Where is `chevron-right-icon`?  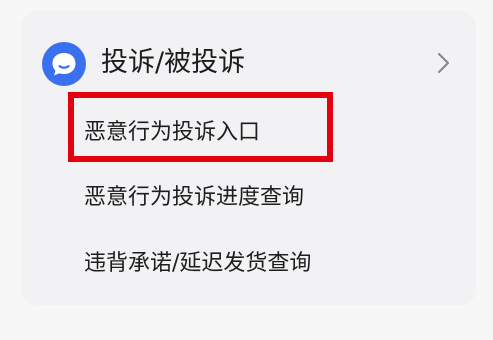
chevron-right-icon is located at coordinates (443, 63).